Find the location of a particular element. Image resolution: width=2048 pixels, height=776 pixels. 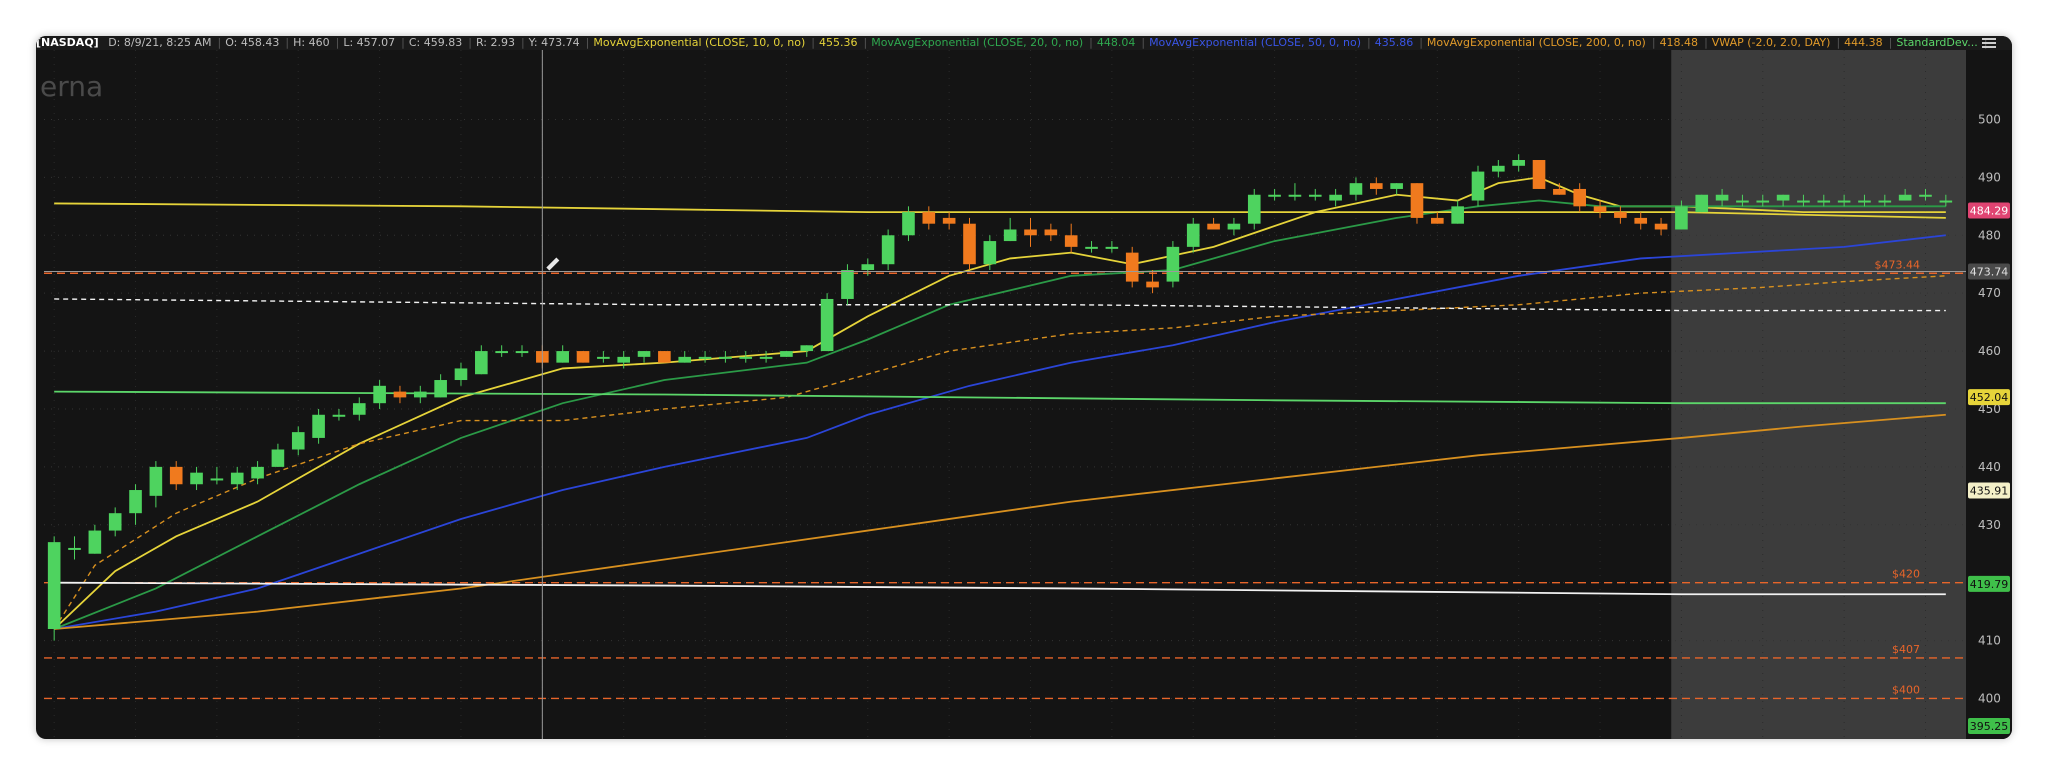

y-tick-label: 400 is located at coordinates (1989, 698).